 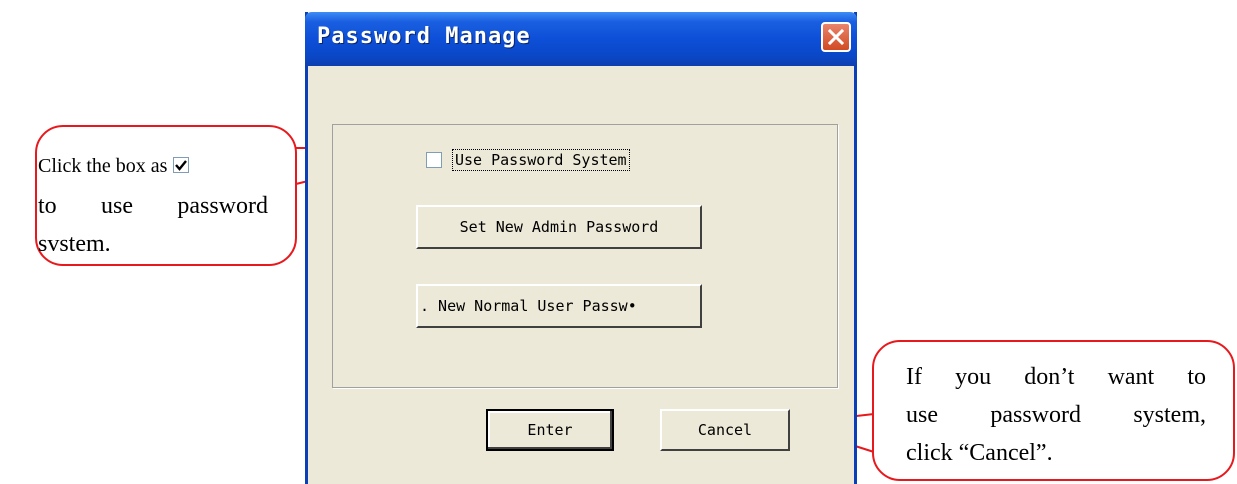 What do you see at coordinates (725, 430) in the screenshot?
I see `cancel-button: Cancel` at bounding box center [725, 430].